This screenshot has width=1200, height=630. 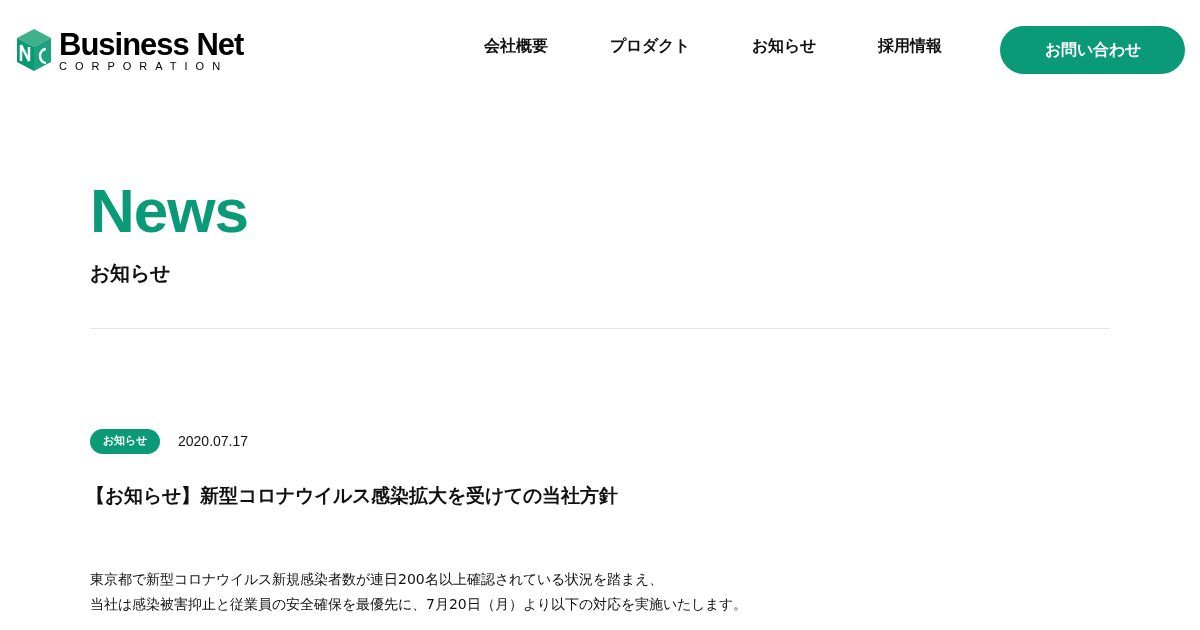 I want to click on category-tag: お知らせ, so click(x=125, y=441).